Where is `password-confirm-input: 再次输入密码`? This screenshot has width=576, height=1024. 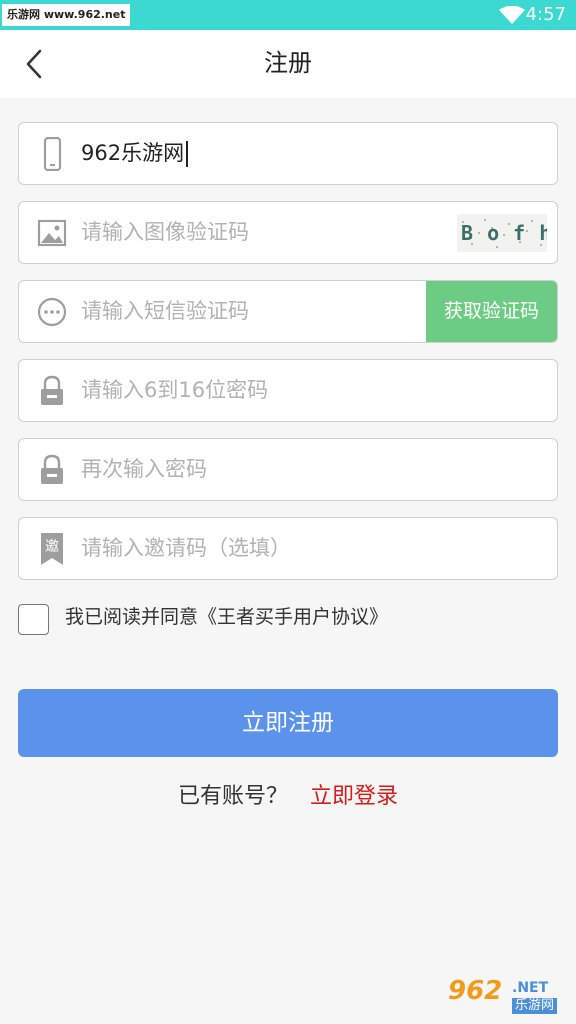 password-confirm-input: 再次输入密码 is located at coordinates (144, 469).